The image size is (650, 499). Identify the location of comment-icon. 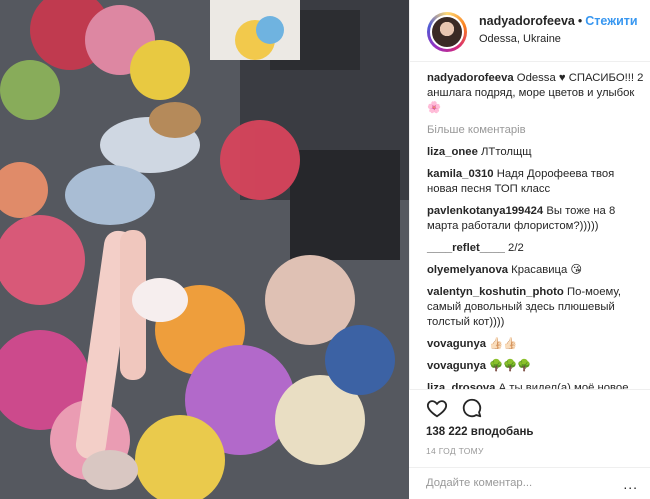
(472, 408).